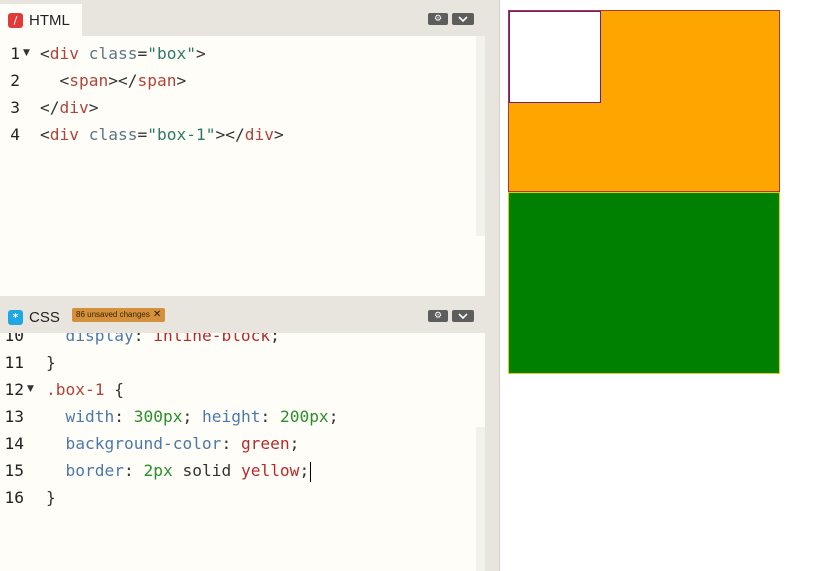 The width and height of the screenshot is (836, 571). What do you see at coordinates (231, 416) in the screenshot?
I see `code-token: height` at bounding box center [231, 416].